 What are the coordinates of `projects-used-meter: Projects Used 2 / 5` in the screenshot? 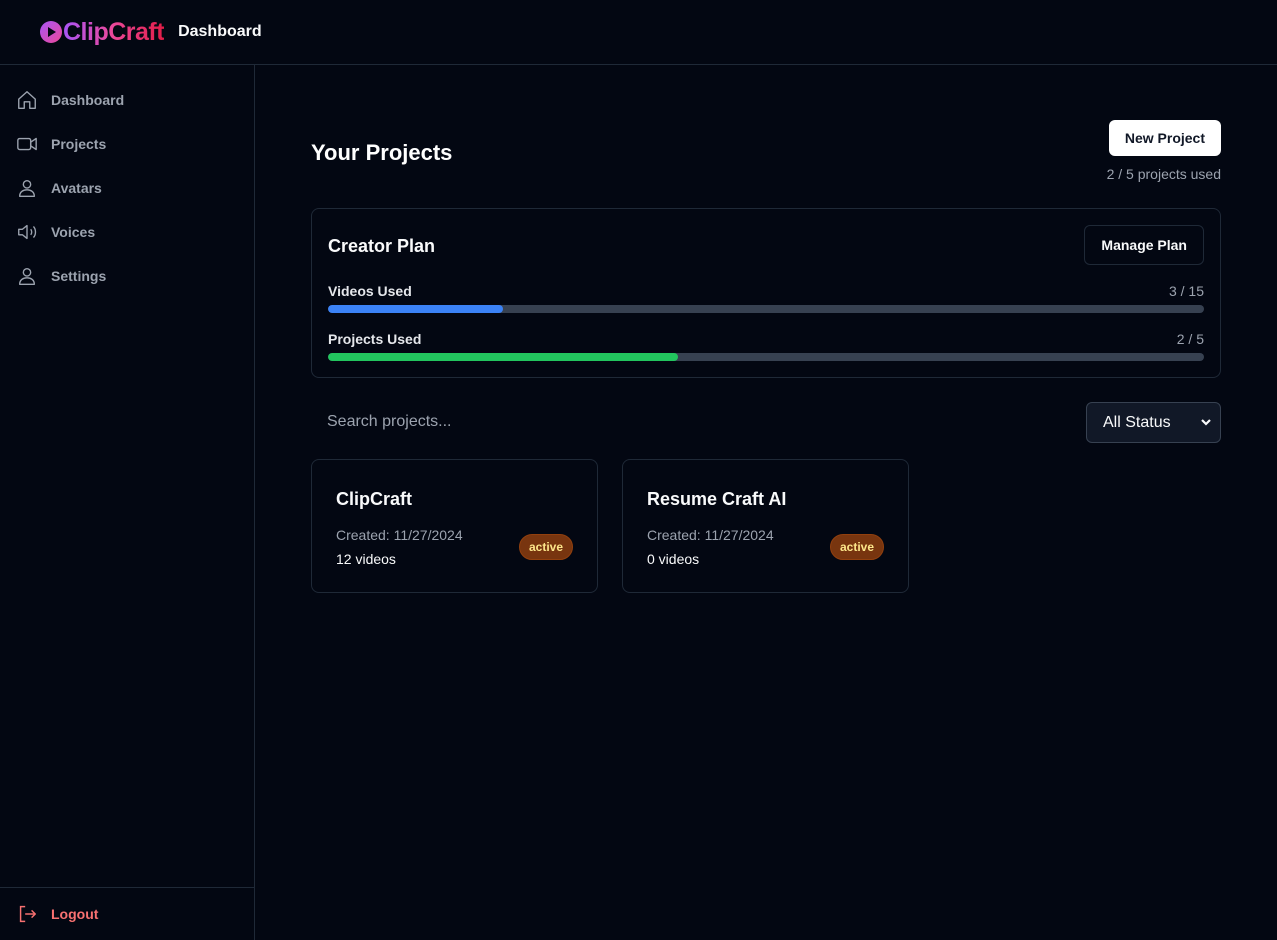 It's located at (766, 346).